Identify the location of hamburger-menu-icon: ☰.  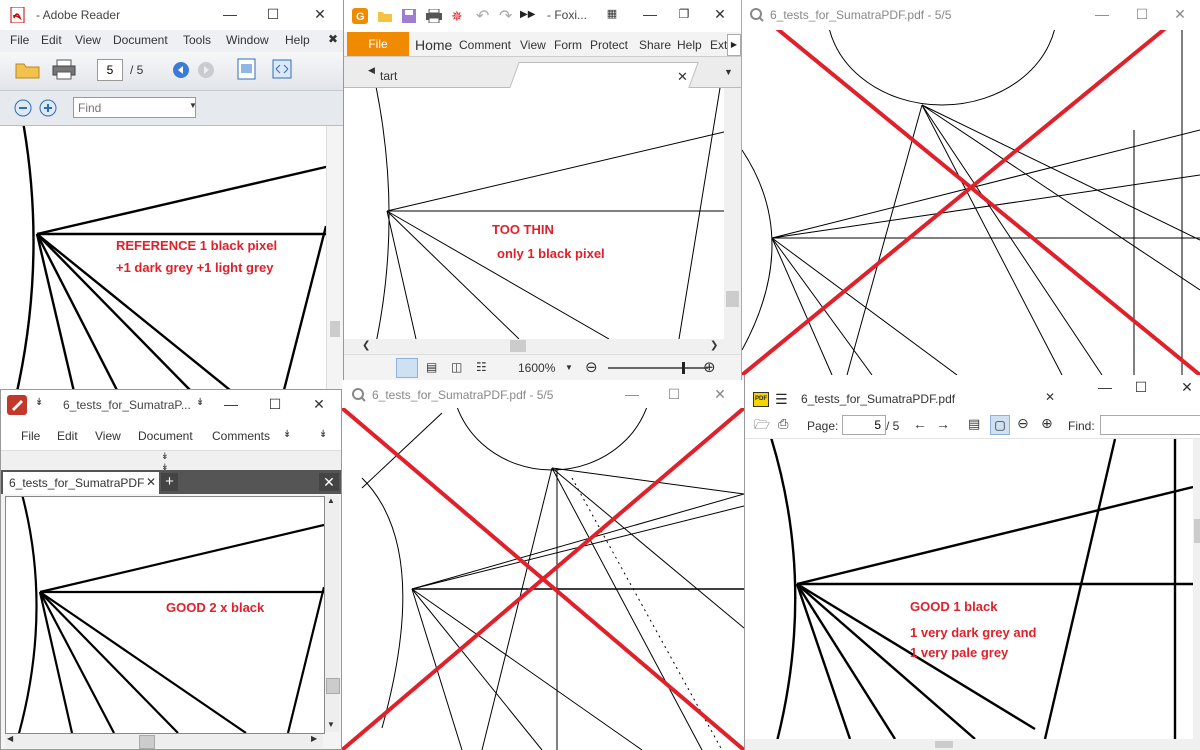
(781, 399).